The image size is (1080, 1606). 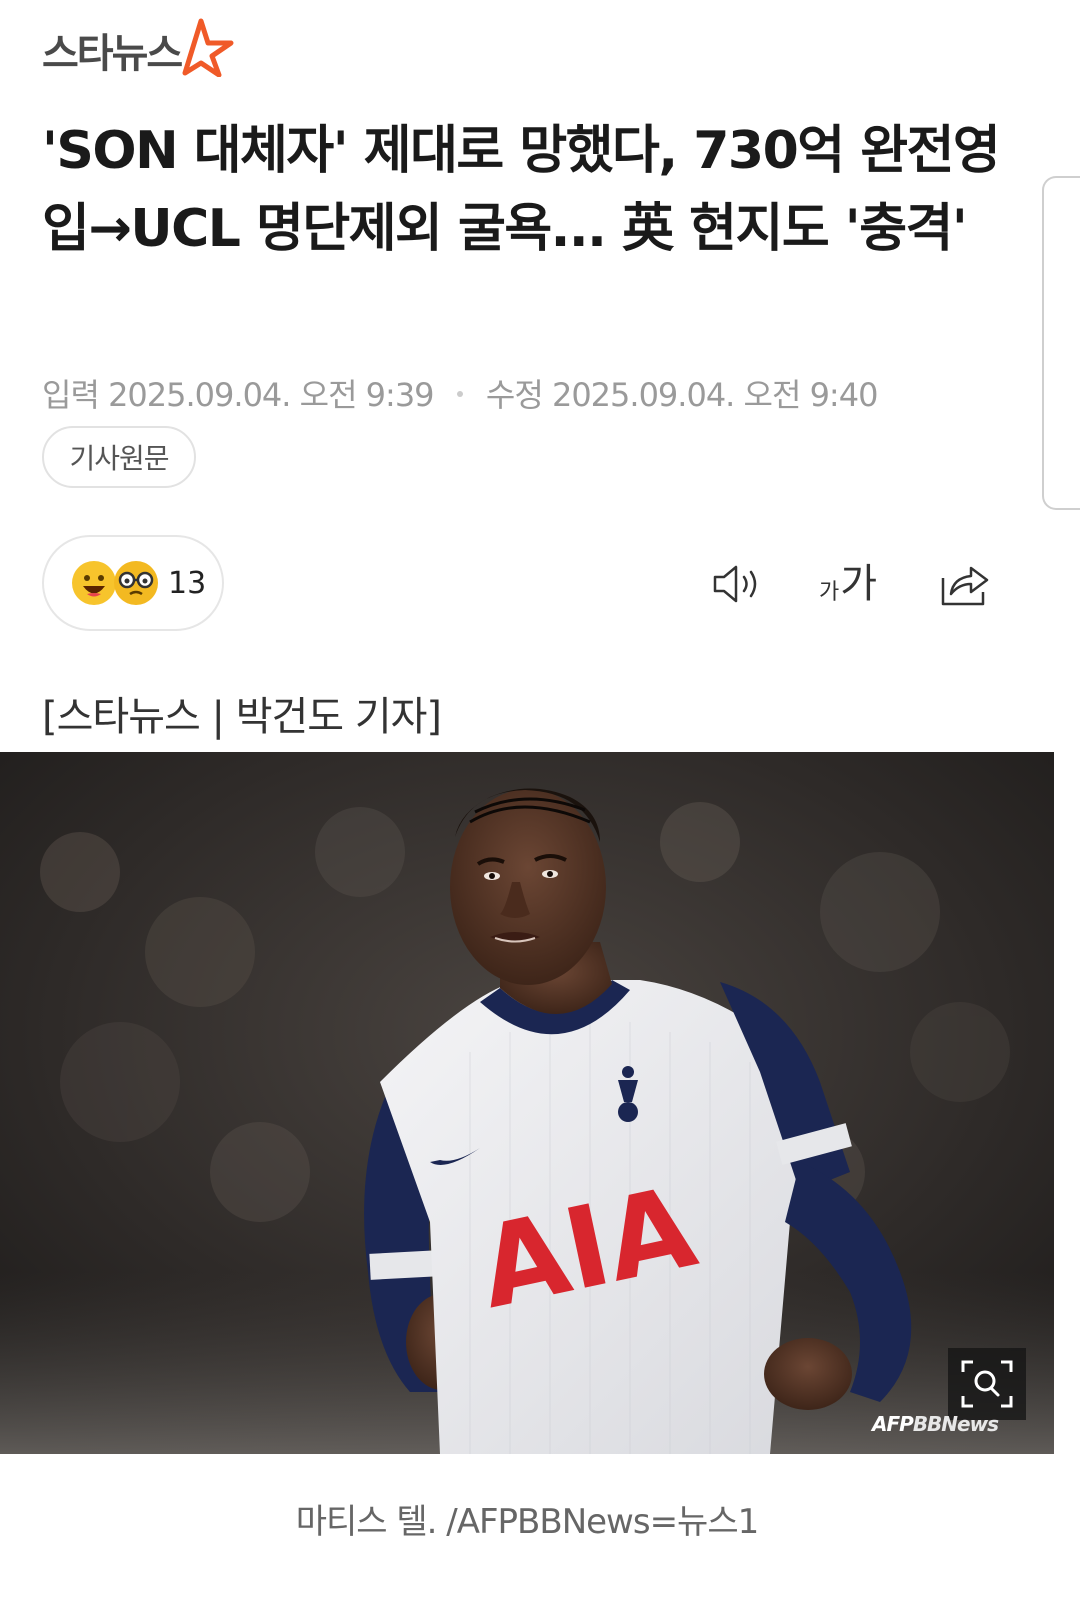 What do you see at coordinates (527, 1522) in the screenshot?
I see `photo-caption: 마티스 텔. /AFPBBNews=뉴스1` at bounding box center [527, 1522].